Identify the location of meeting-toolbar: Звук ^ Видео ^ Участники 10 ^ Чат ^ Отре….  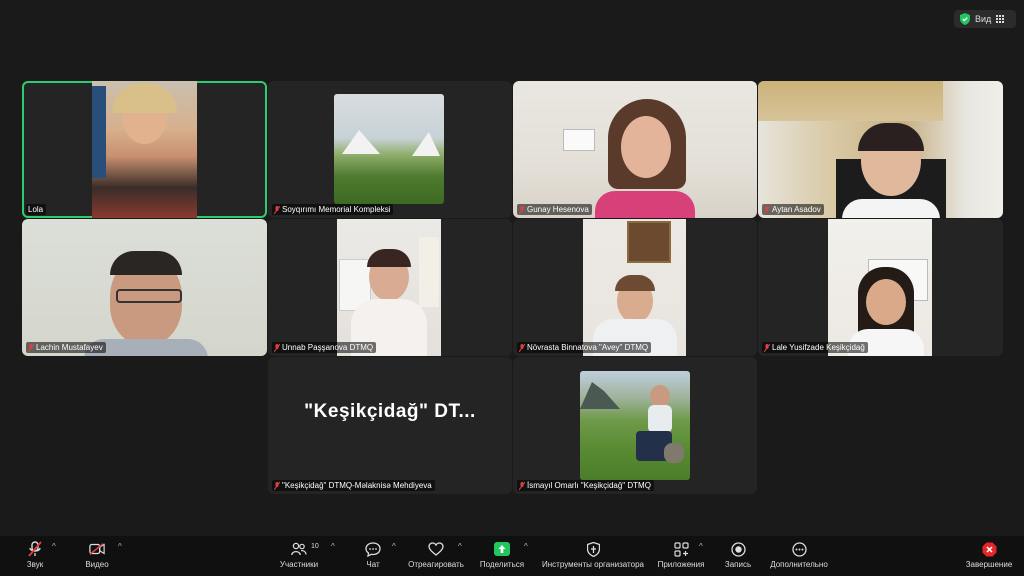
(512, 556).